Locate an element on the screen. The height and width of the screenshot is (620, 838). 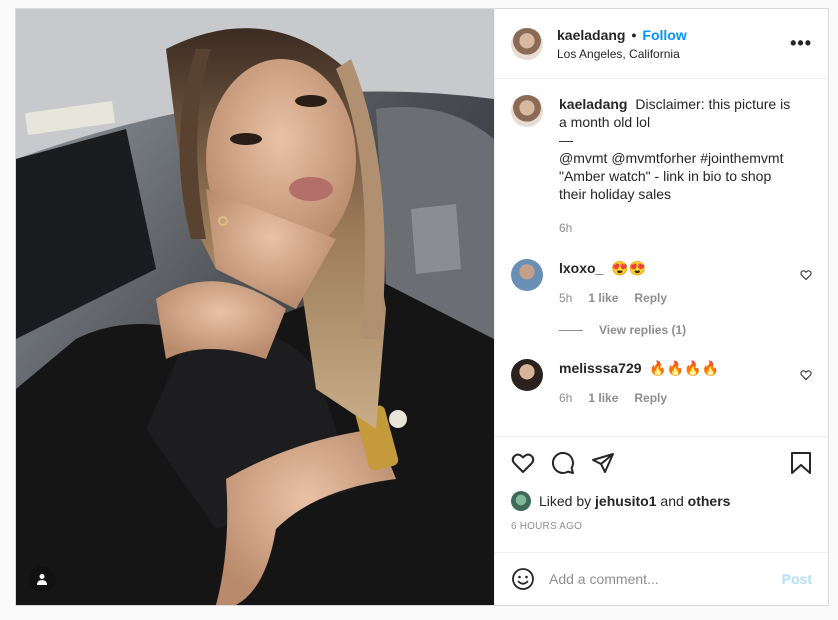
comment-meta: 5h 1 like Reply is located at coordinates (685, 298).